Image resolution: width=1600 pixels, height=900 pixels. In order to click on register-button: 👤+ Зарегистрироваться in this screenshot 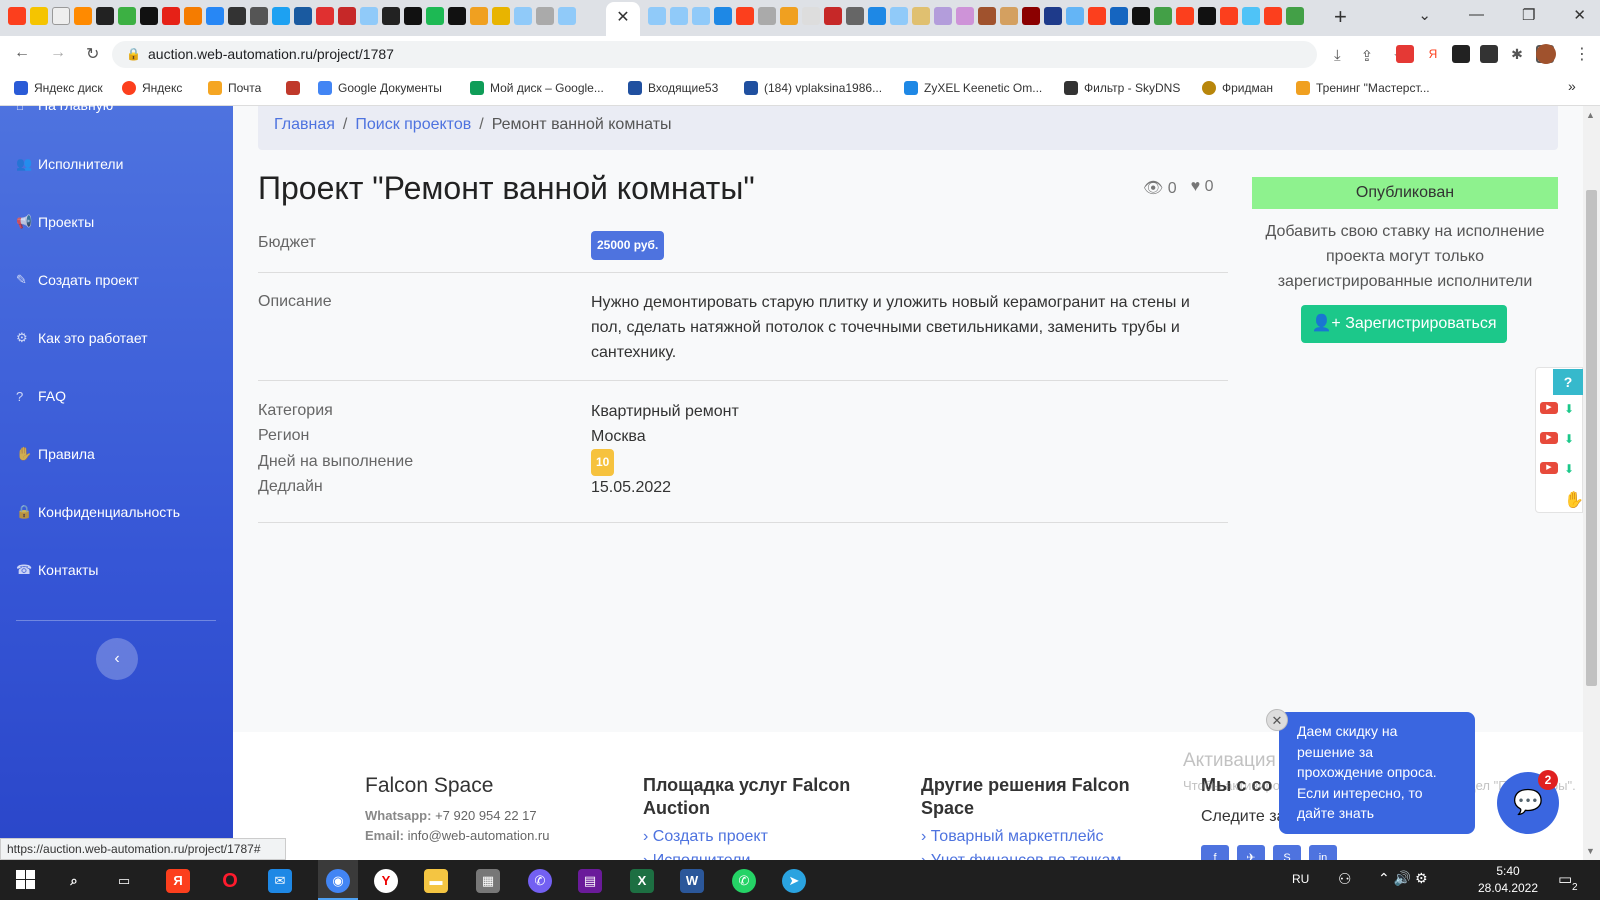, I will do `click(1404, 324)`.